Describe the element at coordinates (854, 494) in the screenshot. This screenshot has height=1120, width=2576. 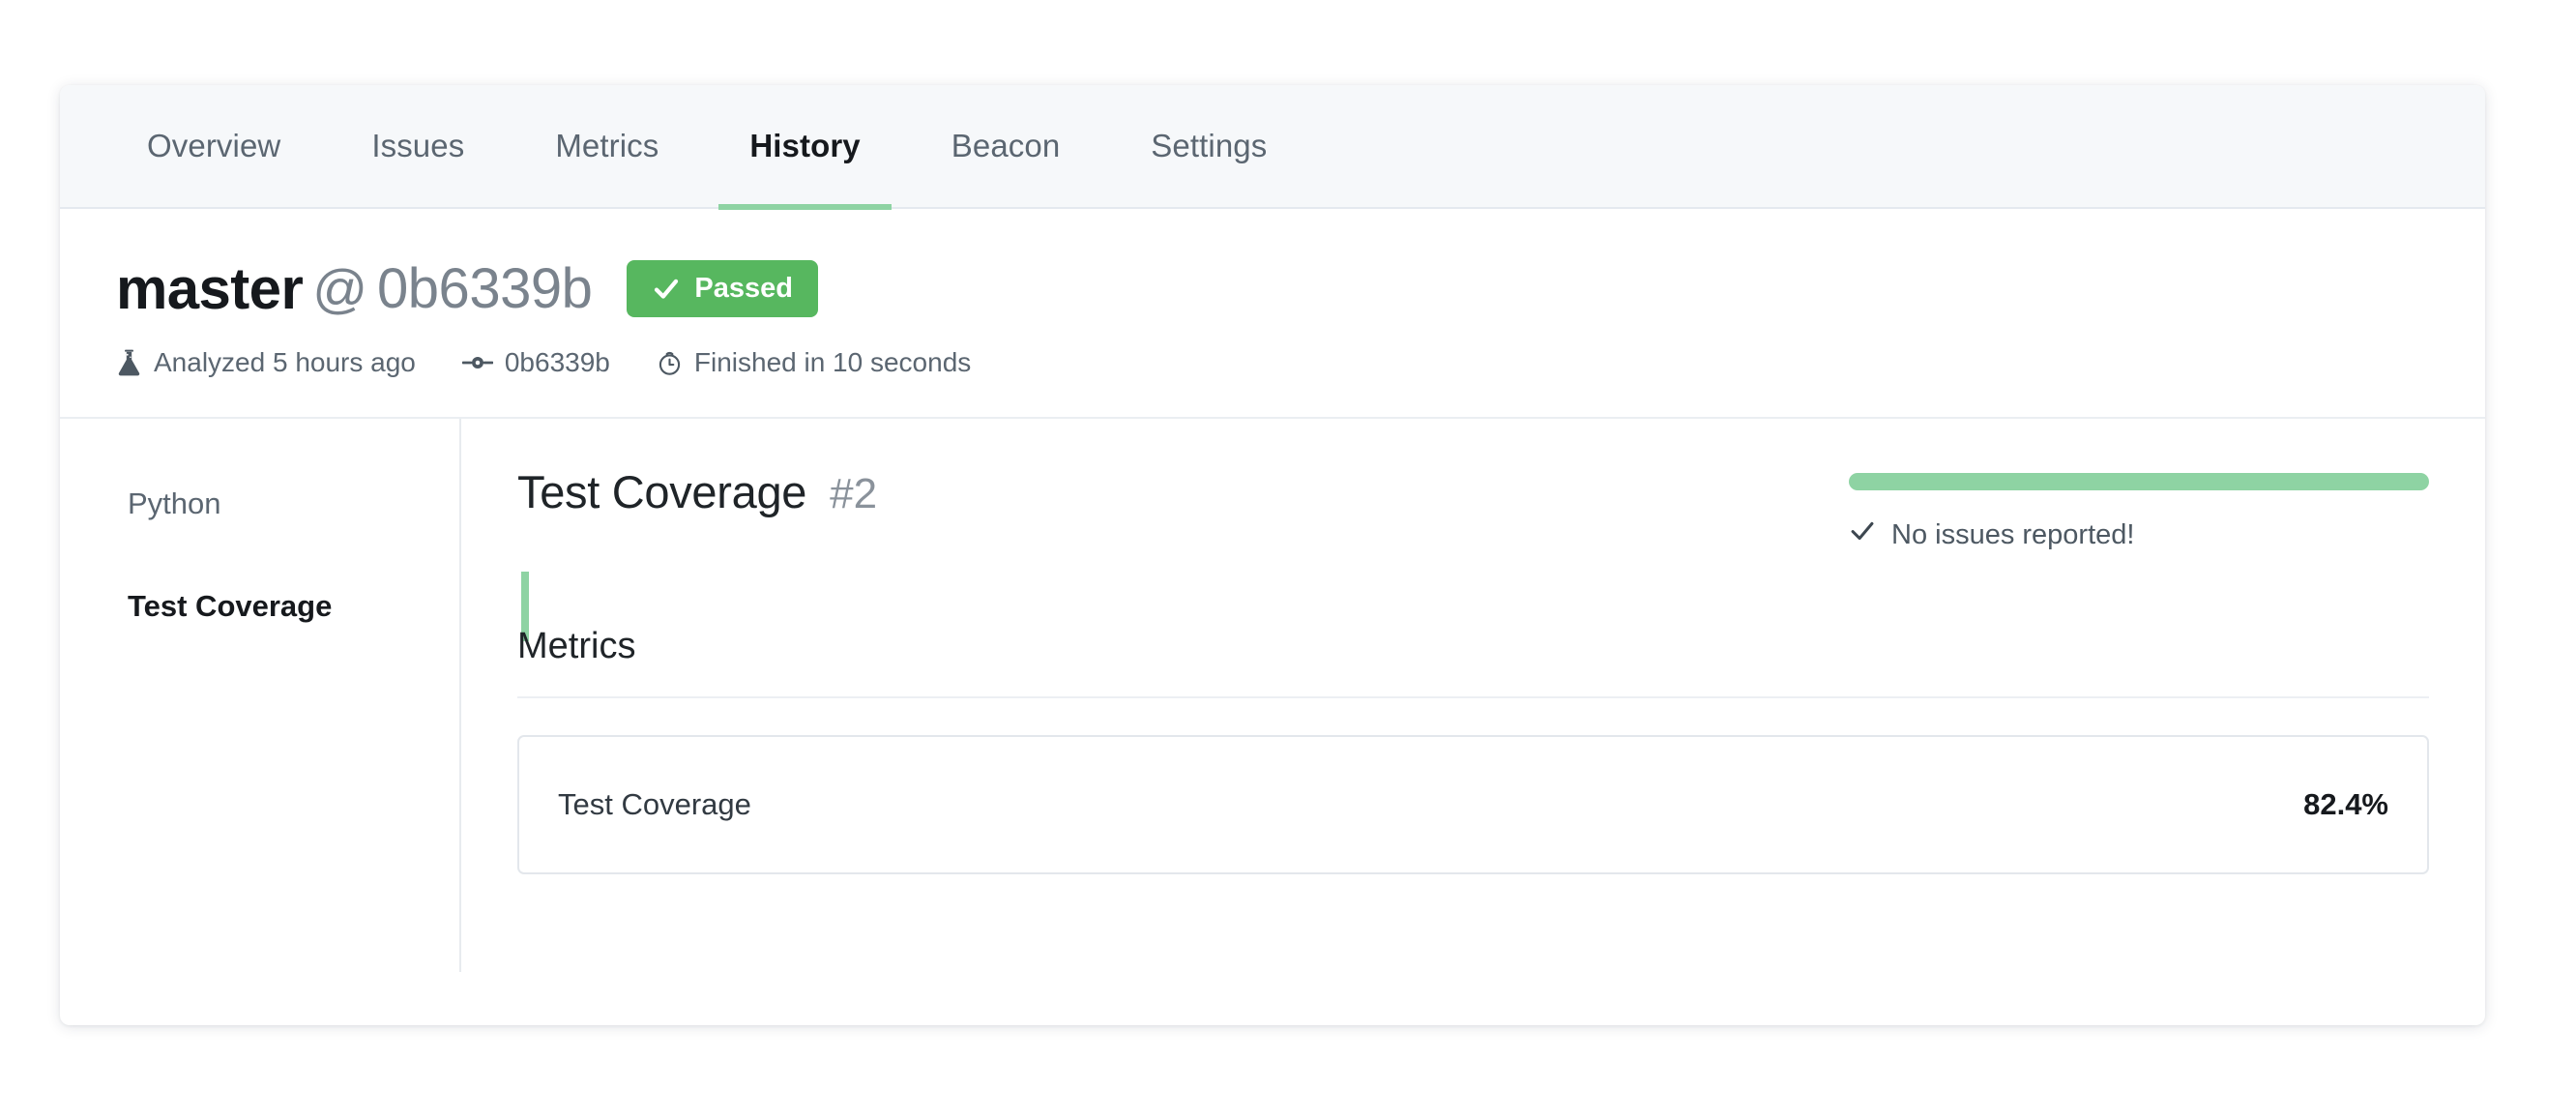
I see `run-number: #2` at that location.